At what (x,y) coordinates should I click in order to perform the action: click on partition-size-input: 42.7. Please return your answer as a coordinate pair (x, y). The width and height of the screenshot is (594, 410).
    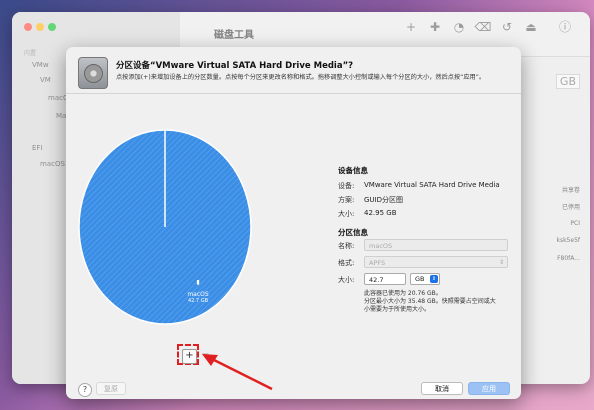
    Looking at the image, I should click on (385, 279).